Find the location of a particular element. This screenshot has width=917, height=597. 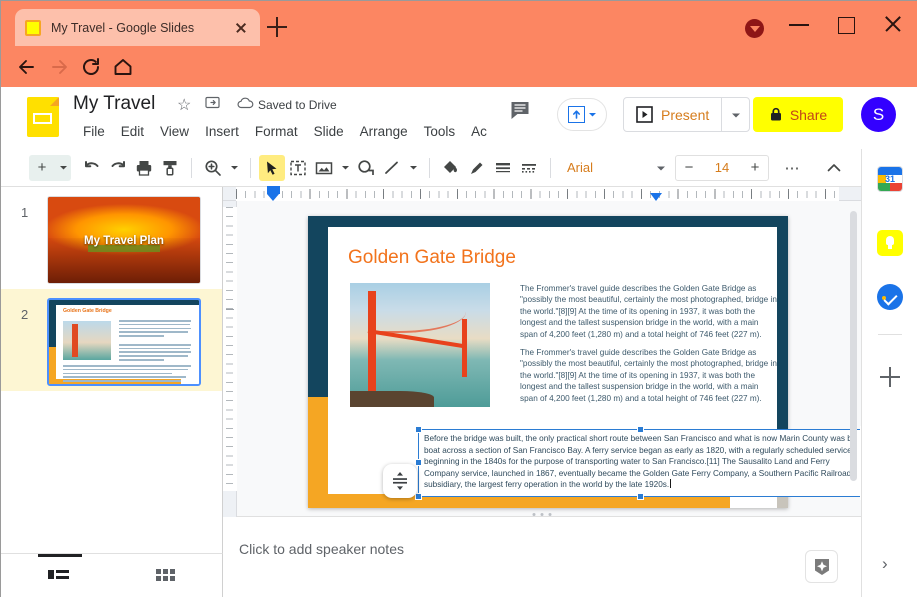

add-addon-button is located at coordinates (890, 377).